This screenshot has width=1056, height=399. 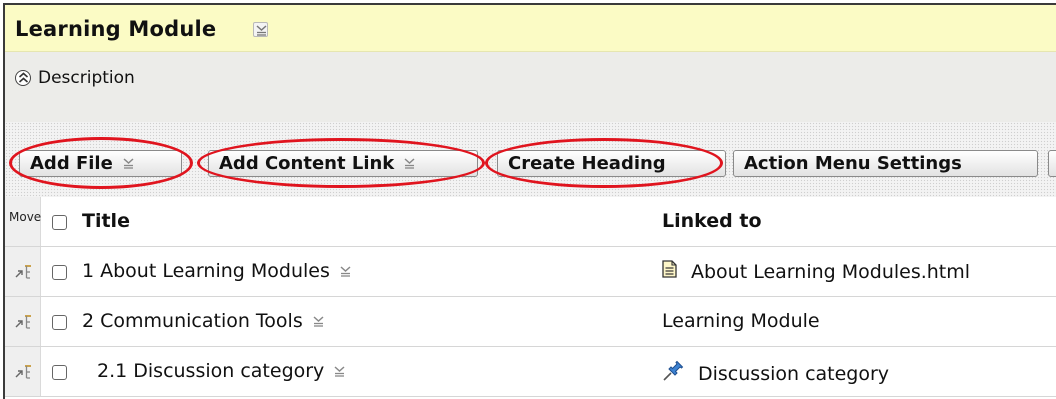 I want to click on add-file-label: Add File, so click(x=71, y=163).